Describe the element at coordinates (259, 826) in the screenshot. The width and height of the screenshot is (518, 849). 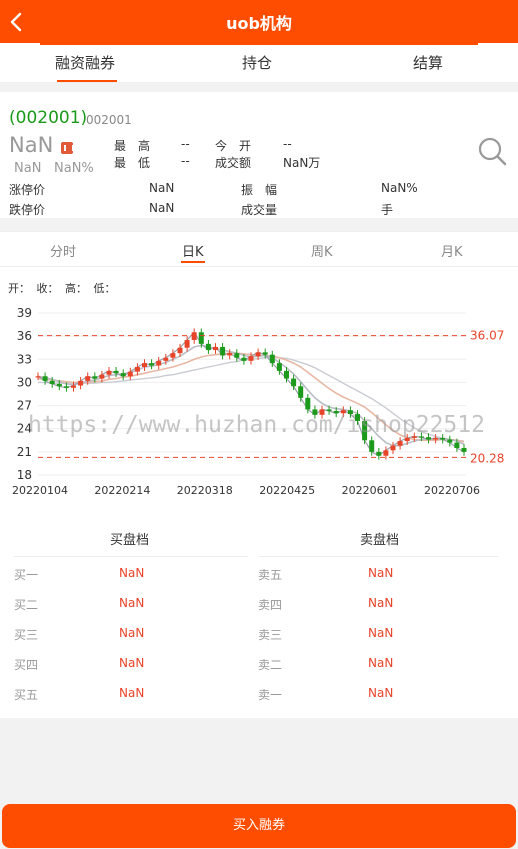
I see `buy-margin-button: 买入融券` at that location.